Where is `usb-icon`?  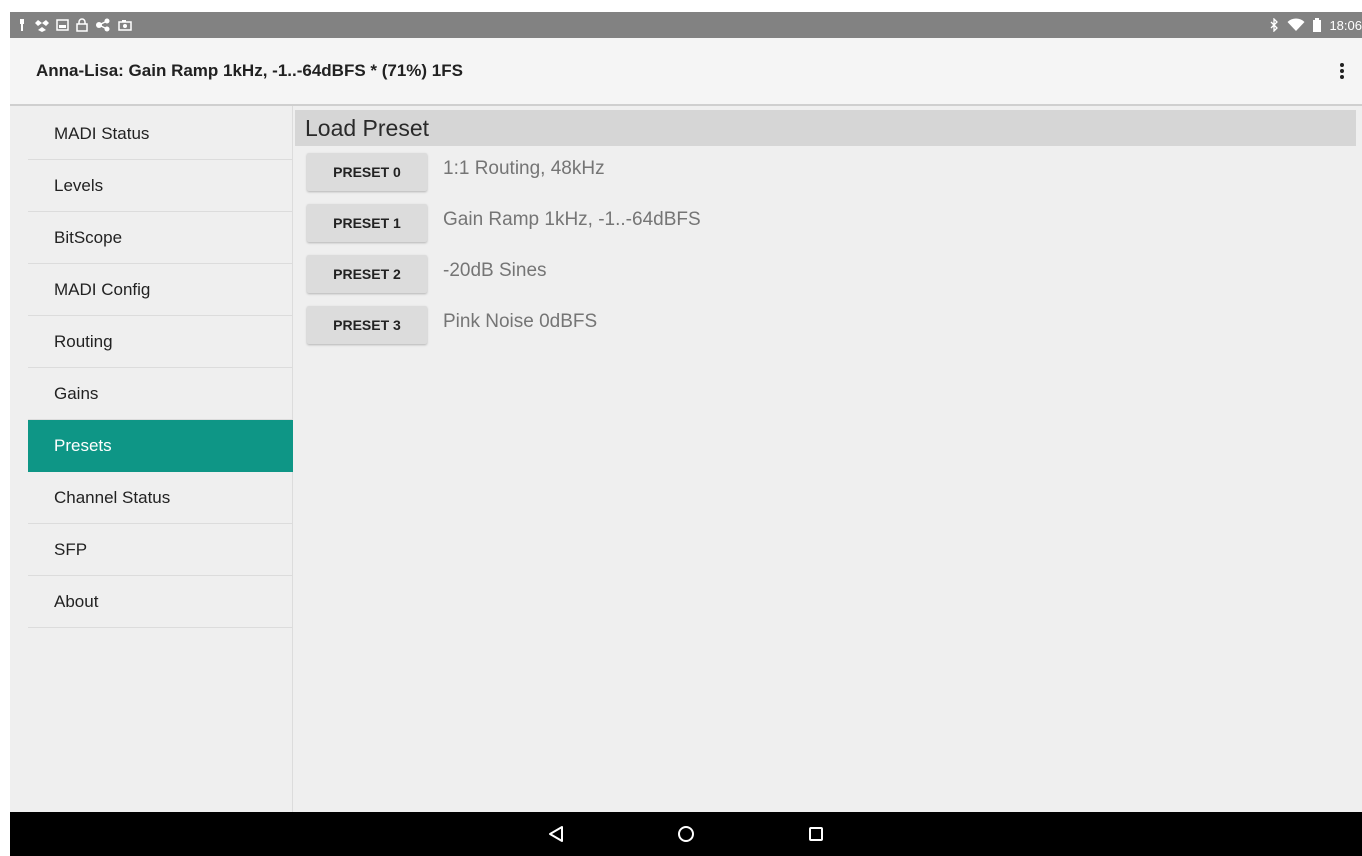
usb-icon is located at coordinates (22, 25).